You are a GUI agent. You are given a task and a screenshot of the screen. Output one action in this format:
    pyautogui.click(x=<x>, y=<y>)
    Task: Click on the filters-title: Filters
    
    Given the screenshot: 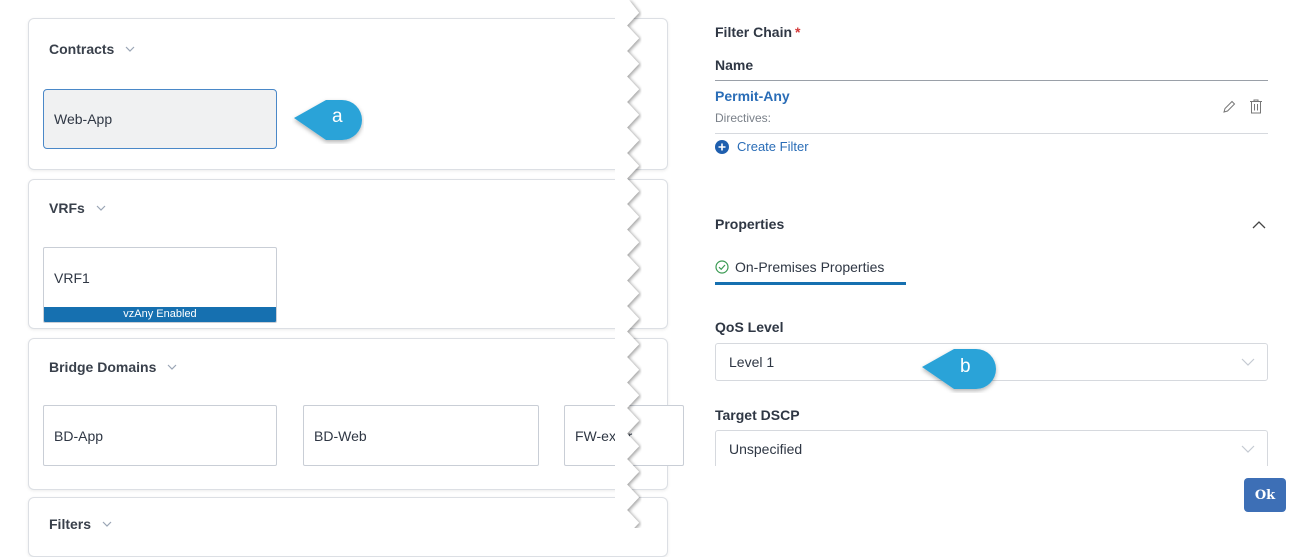 What is the action you would take?
    pyautogui.click(x=70, y=524)
    